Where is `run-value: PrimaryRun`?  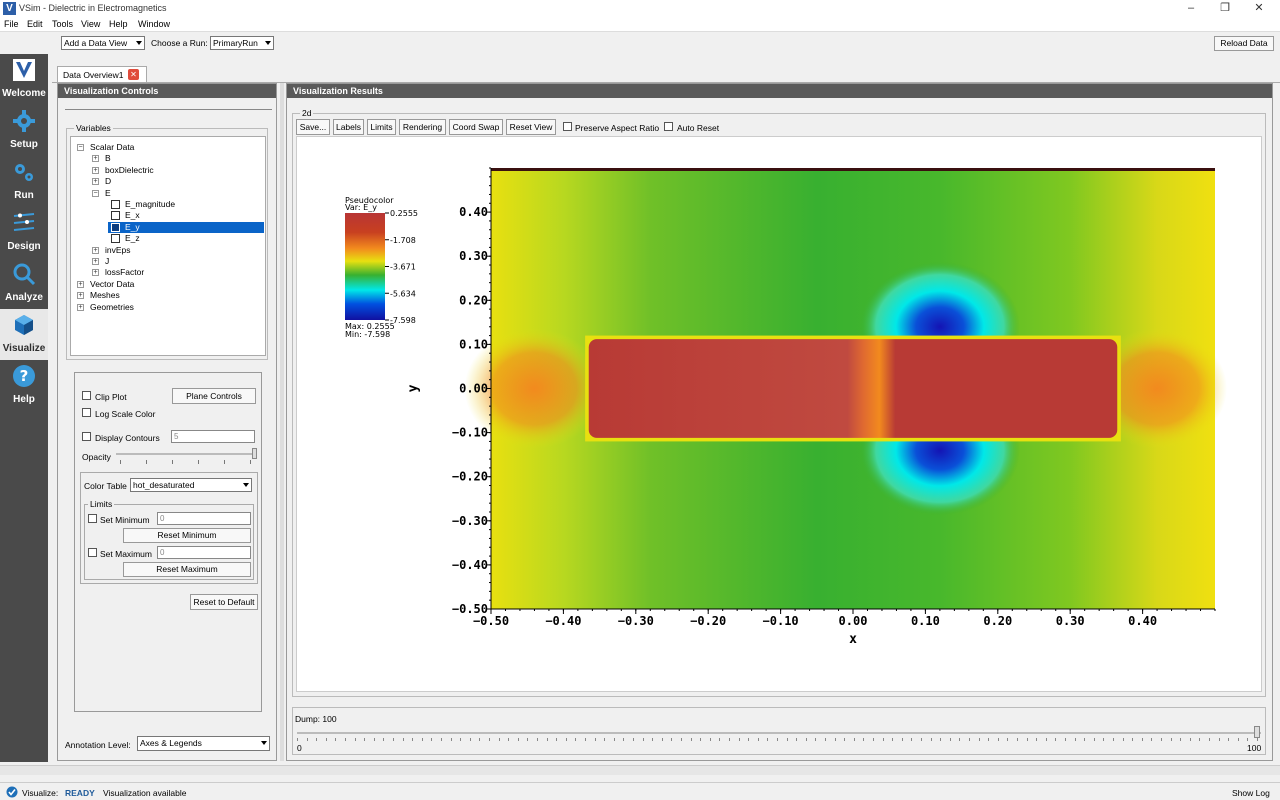
run-value: PrimaryRun is located at coordinates (235, 43).